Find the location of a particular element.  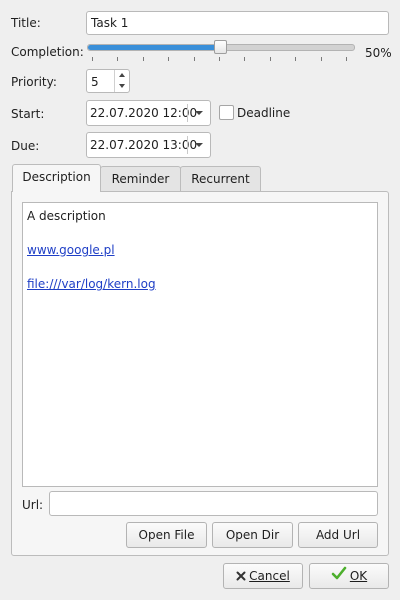

spin-down-arrow-icon is located at coordinates (121, 86).